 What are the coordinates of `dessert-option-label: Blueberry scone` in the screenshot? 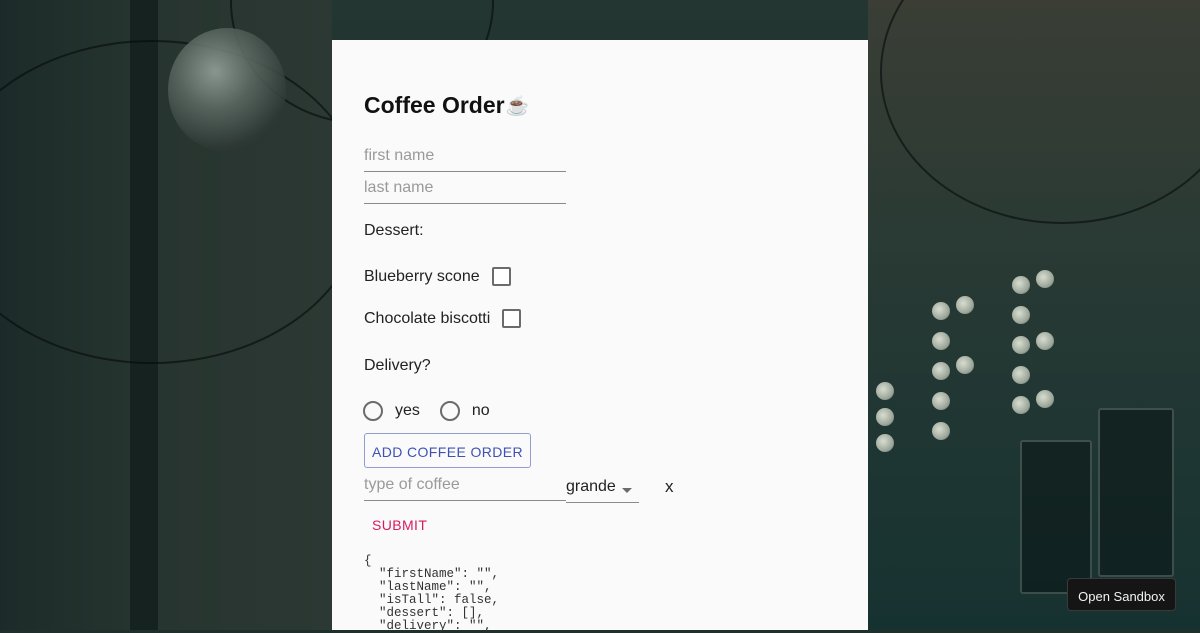 It's located at (422, 276).